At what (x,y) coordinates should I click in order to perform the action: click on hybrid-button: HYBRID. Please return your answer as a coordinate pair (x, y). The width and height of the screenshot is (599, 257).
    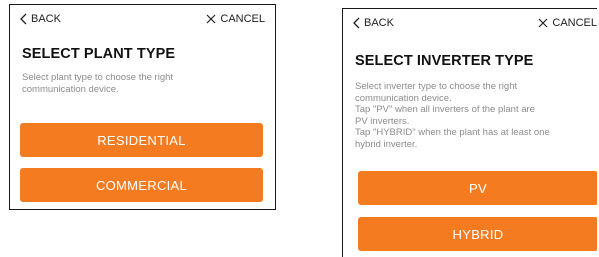
    Looking at the image, I should click on (477, 234).